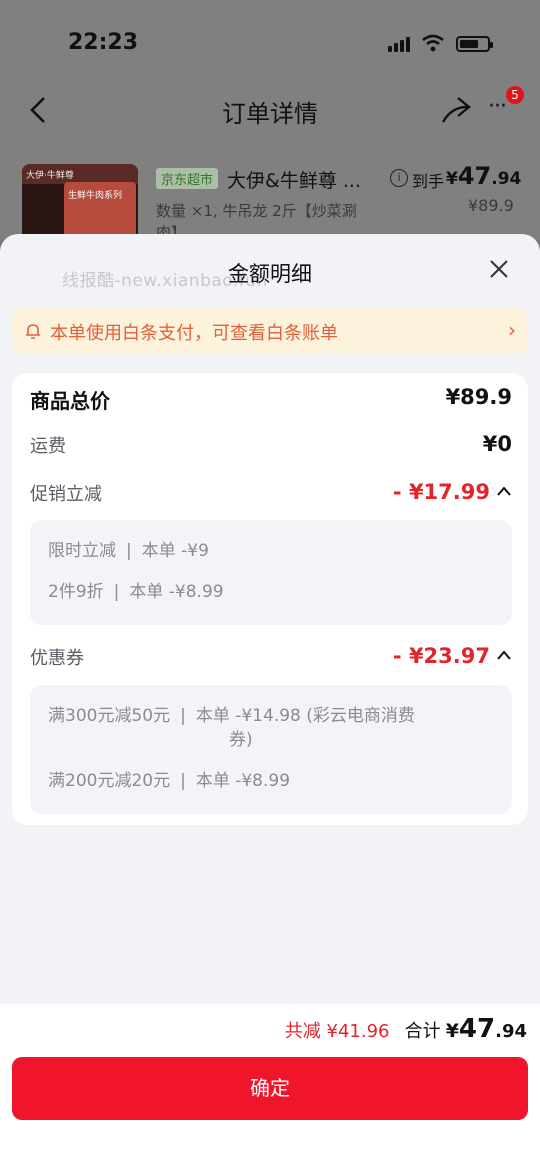  Describe the element at coordinates (271, 400) in the screenshot. I see `goods-total-row: 商品总价 ¥89.9` at that location.